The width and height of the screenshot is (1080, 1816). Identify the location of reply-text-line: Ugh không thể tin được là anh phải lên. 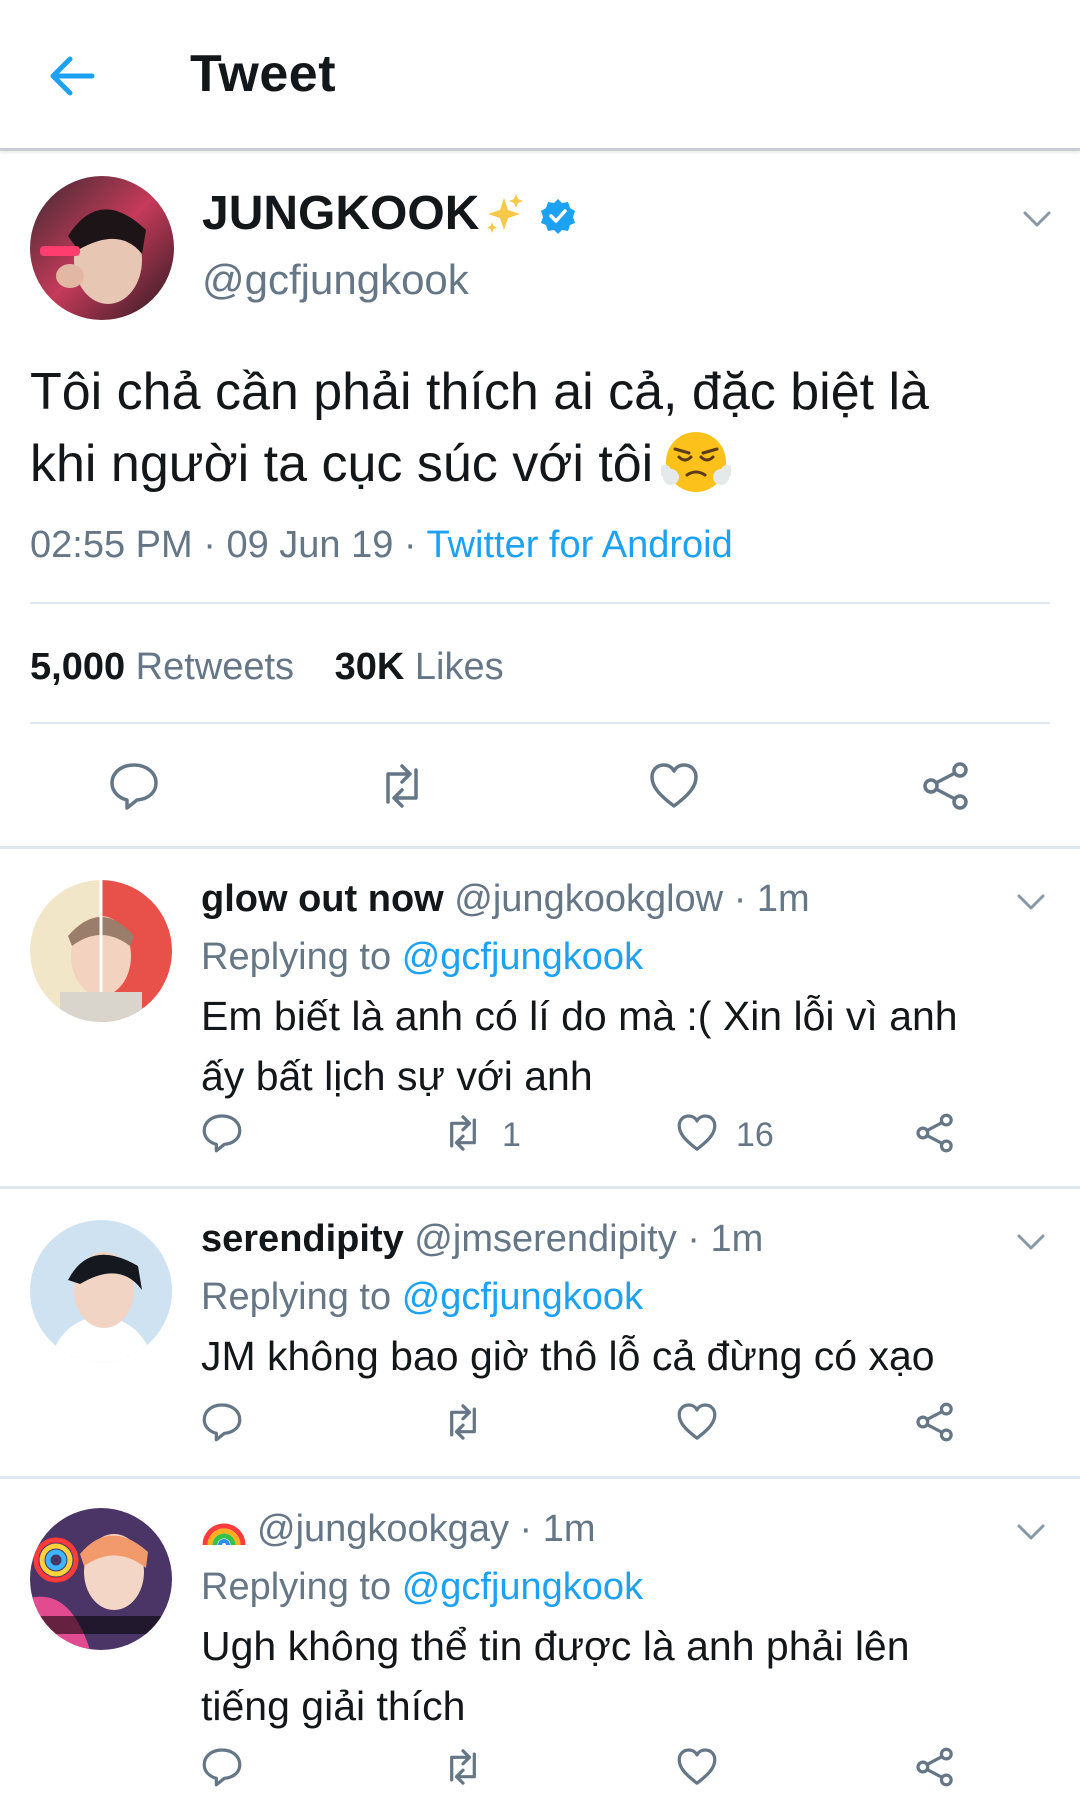
(555, 1646).